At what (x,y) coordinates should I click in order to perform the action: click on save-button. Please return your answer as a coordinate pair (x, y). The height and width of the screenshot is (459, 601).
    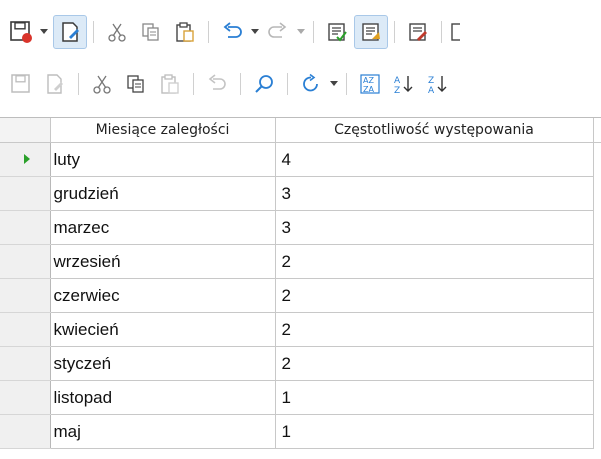
    Looking at the image, I should click on (21, 32).